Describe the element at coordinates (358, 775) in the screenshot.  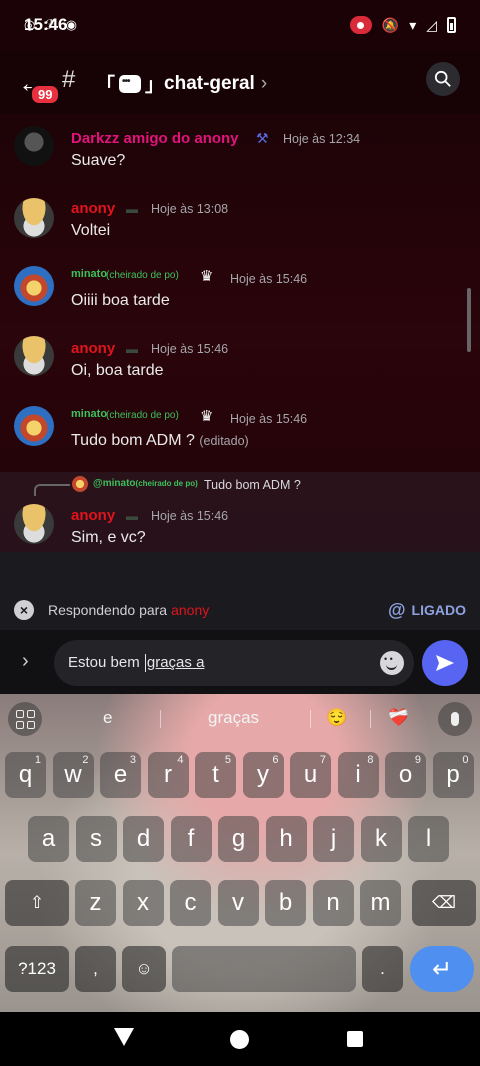
I see `key-i: i8` at that location.